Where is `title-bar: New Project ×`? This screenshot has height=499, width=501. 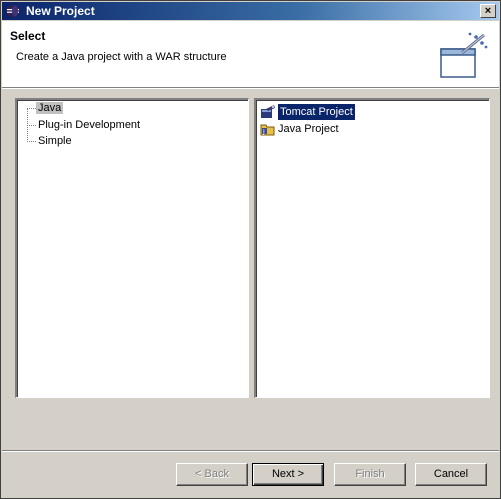
title-bar: New Project × is located at coordinates (250, 11).